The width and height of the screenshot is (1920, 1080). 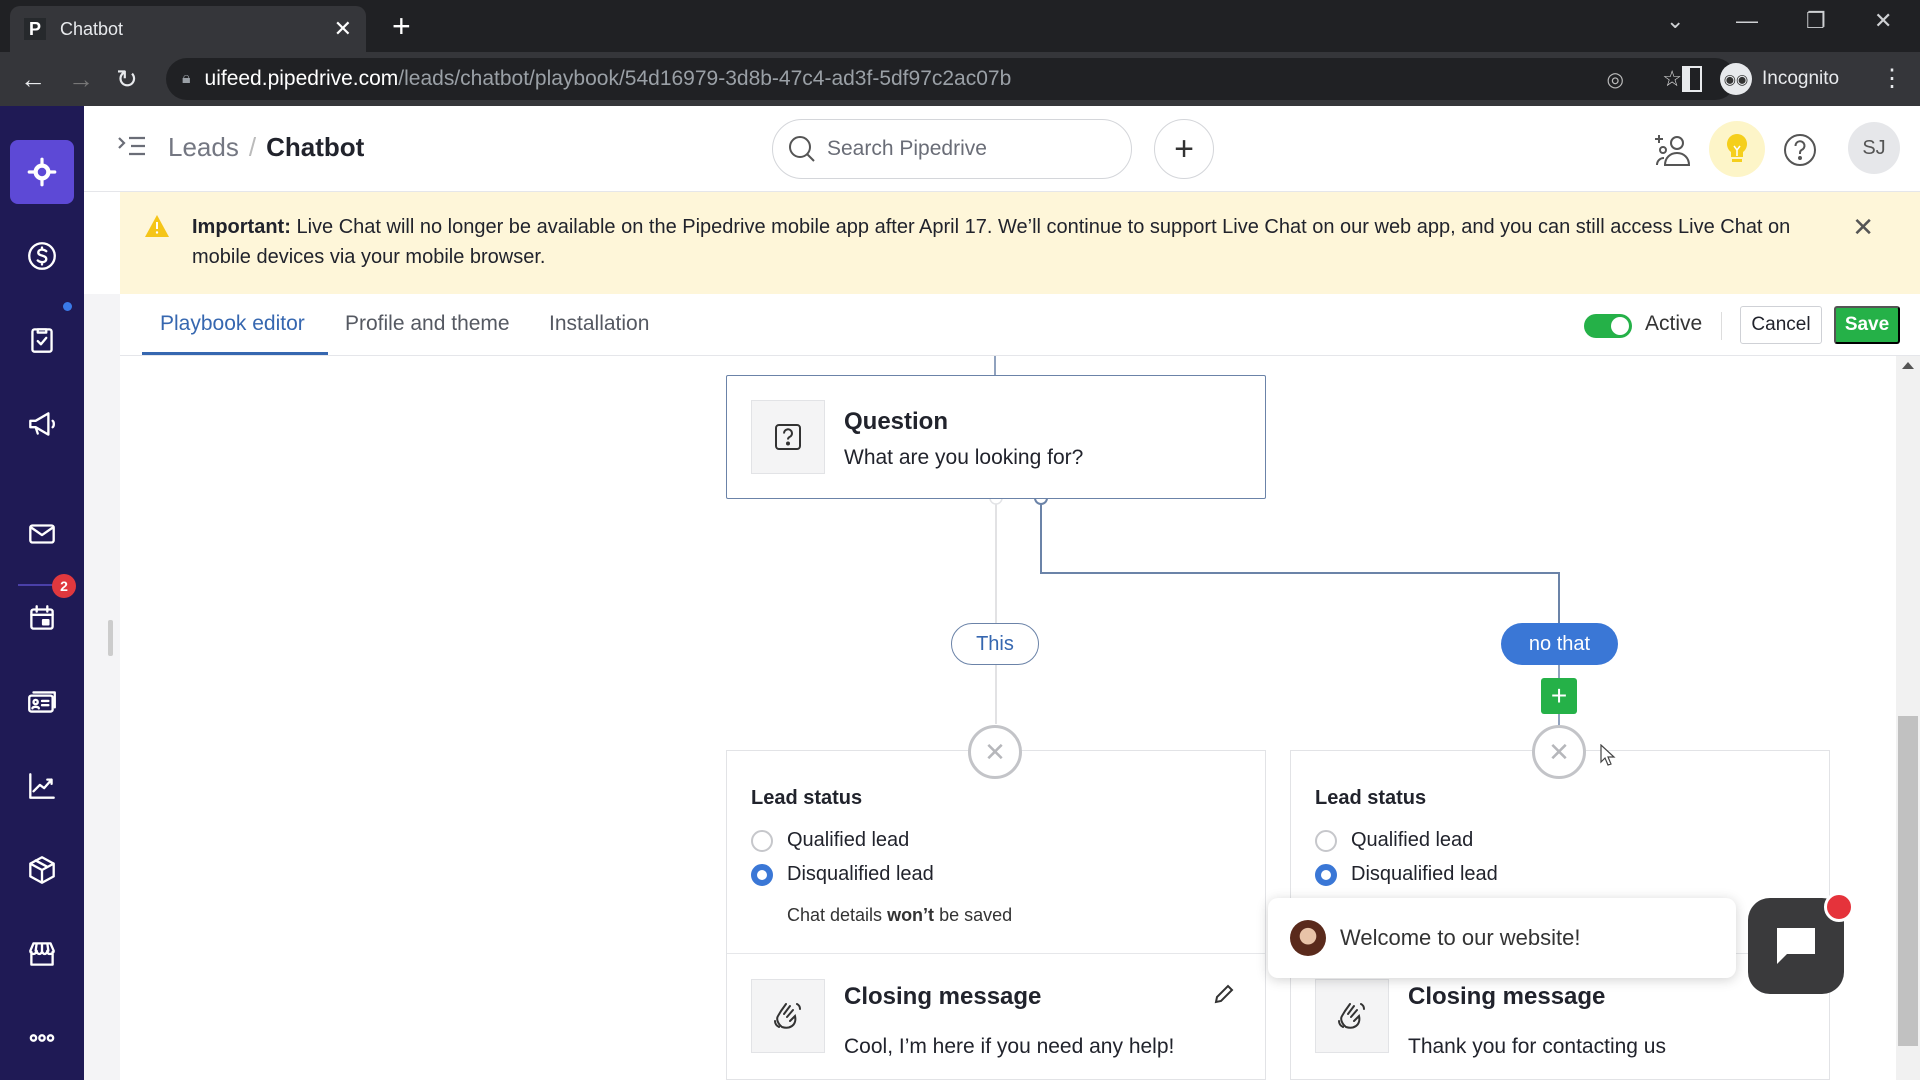 I want to click on edit-pencil-icon, so click(x=1224, y=996).